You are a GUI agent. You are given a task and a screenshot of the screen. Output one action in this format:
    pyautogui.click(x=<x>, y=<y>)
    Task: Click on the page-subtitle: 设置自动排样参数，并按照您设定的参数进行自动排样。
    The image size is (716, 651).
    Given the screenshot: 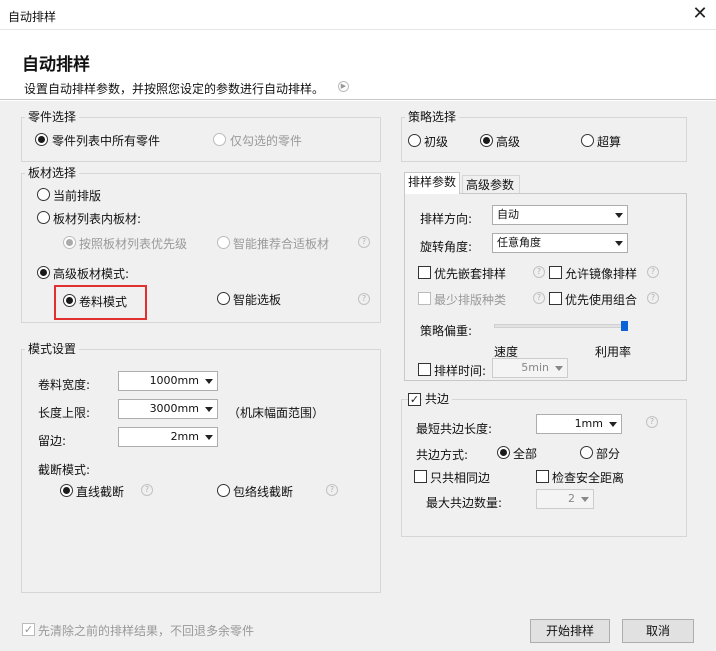 What is the action you would take?
    pyautogui.click(x=174, y=89)
    